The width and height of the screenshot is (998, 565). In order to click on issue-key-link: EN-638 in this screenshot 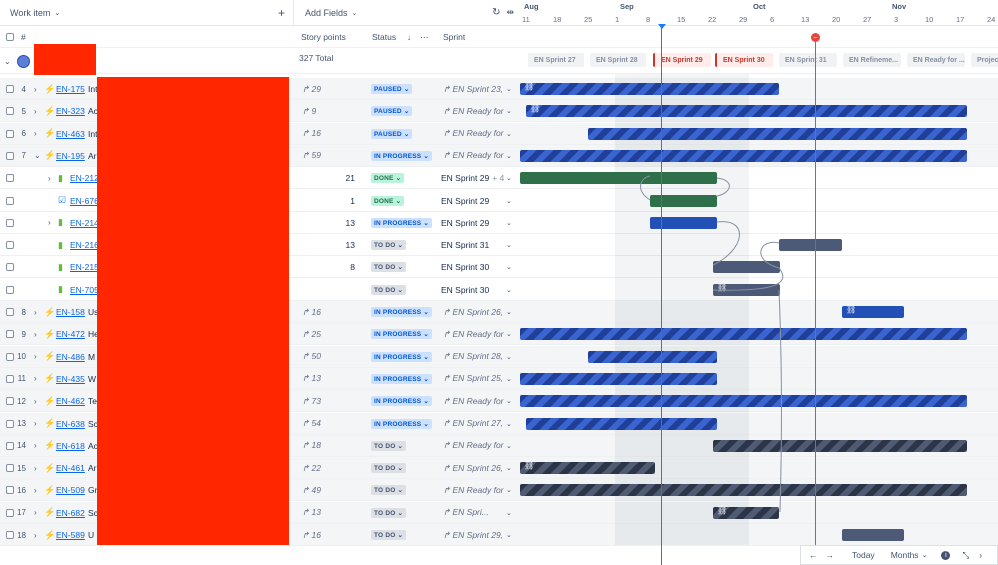, I will do `click(70, 424)`.